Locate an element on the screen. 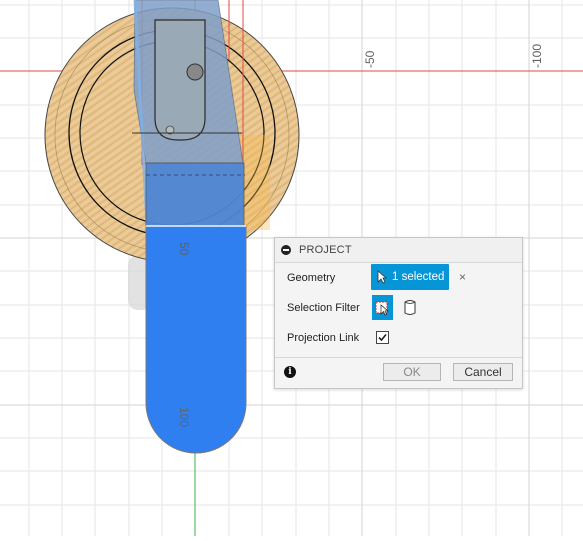 The width and height of the screenshot is (583, 541). dim-label-50: 50 is located at coordinates (184, 249).